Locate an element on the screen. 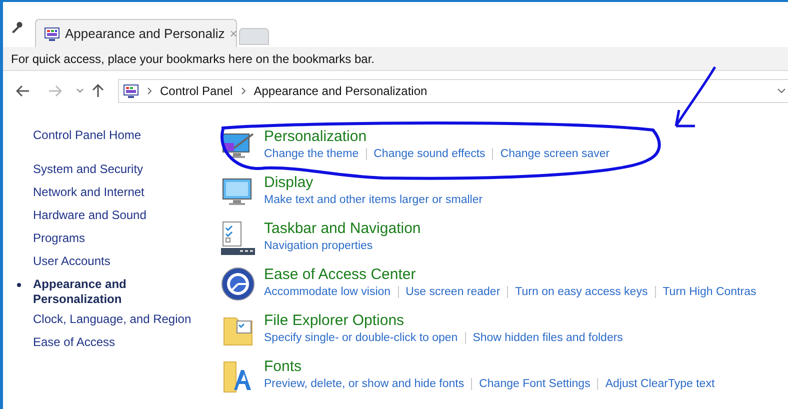 The height and width of the screenshot is (409, 788). sidebar-link: User Accounts is located at coordinates (118, 261).